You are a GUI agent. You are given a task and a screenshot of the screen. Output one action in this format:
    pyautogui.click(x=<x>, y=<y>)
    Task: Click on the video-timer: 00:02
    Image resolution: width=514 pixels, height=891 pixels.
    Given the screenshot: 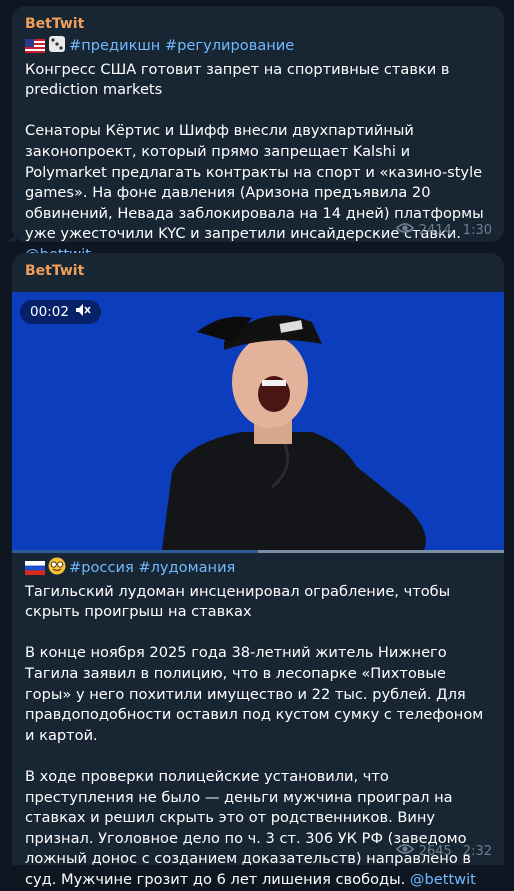 What is the action you would take?
    pyautogui.click(x=60, y=312)
    